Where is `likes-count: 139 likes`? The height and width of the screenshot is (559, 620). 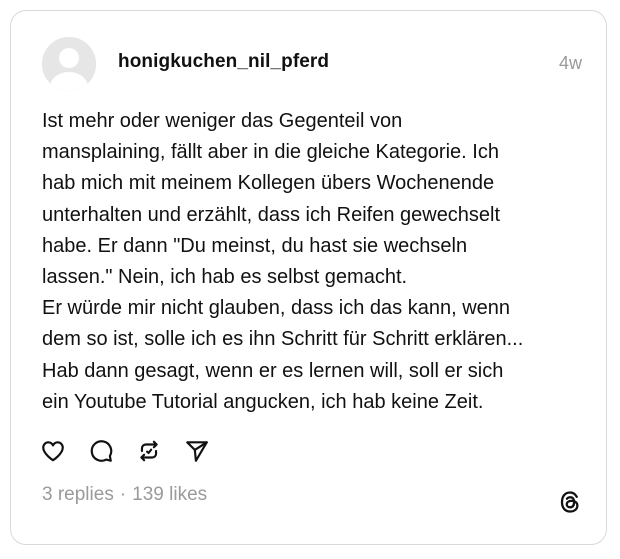
likes-count: 139 likes is located at coordinates (169, 494).